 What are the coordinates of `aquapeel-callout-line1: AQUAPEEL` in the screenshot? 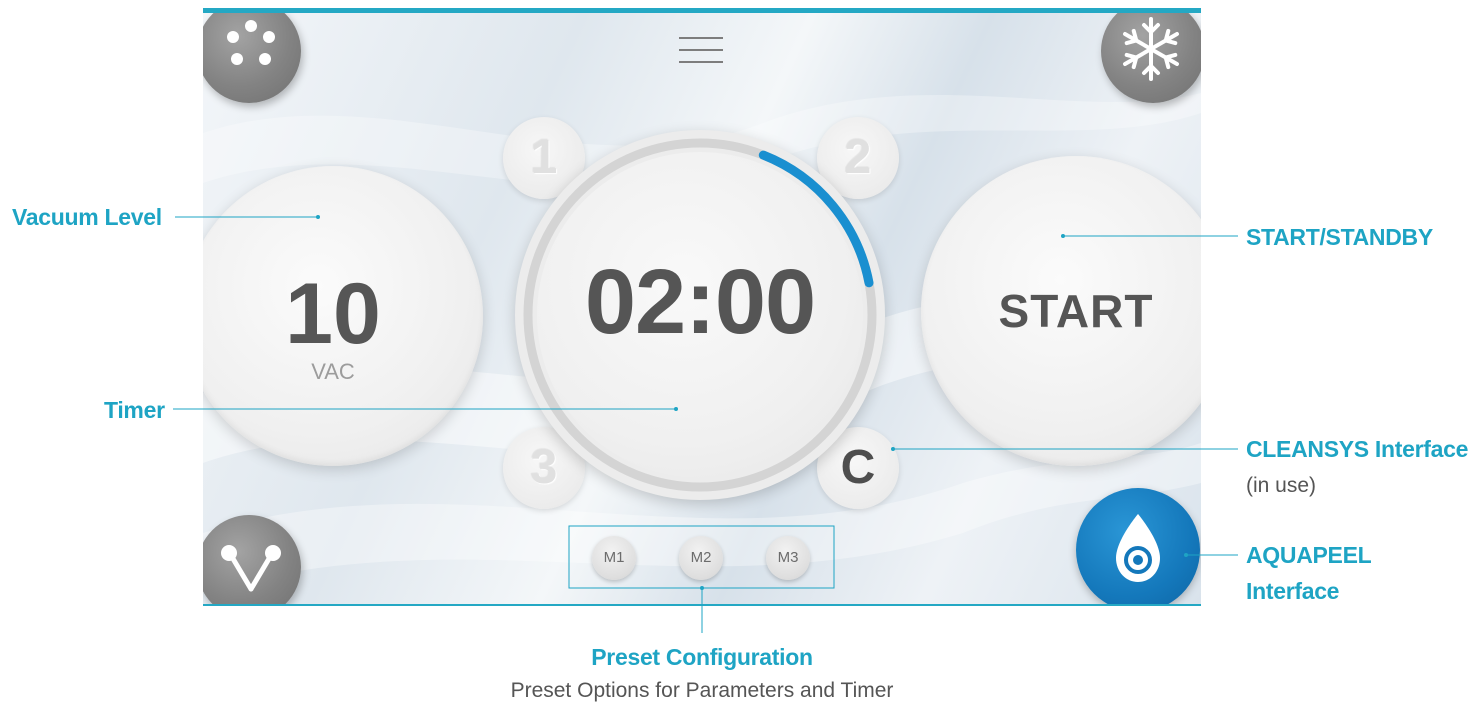 It's located at (1309, 555).